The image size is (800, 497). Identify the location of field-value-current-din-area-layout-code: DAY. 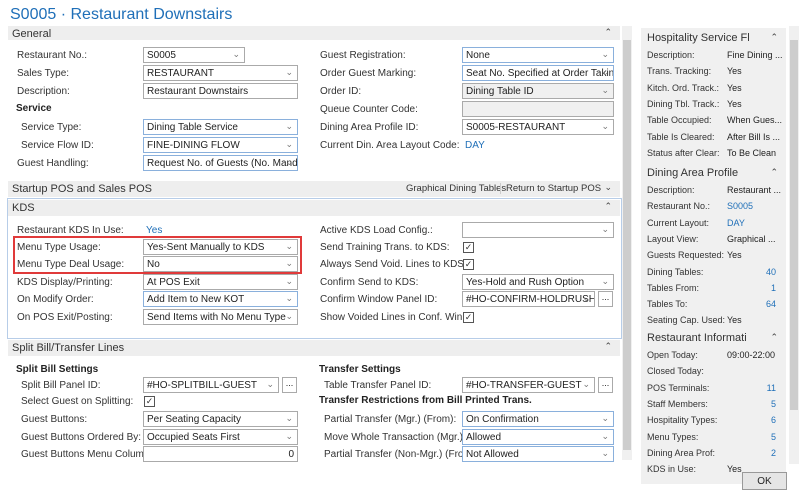
(475, 145).